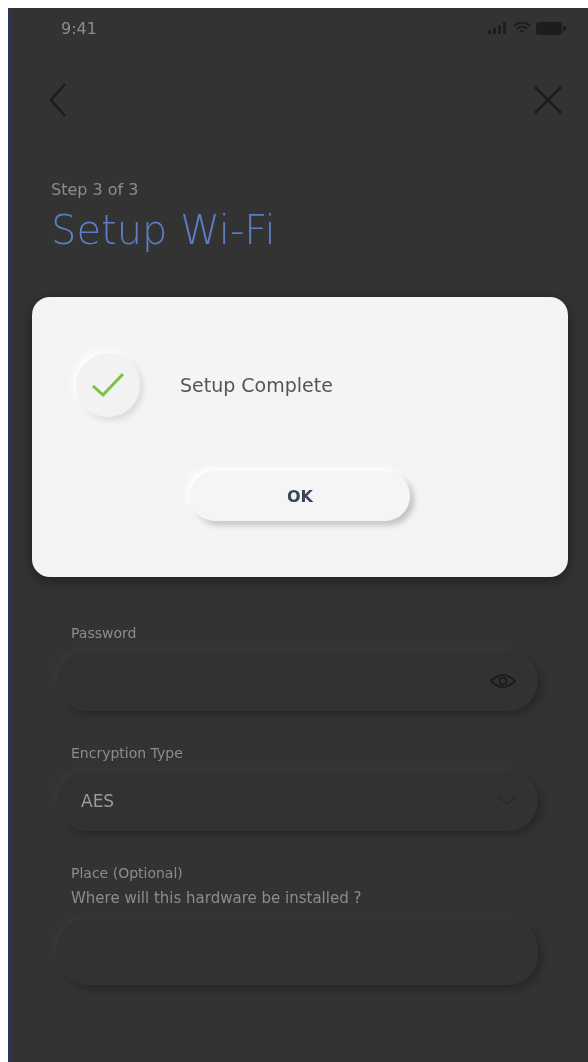 This screenshot has height=1062, width=588. Describe the element at coordinates (79, 28) in the screenshot. I see `status-time: 9:41` at that location.